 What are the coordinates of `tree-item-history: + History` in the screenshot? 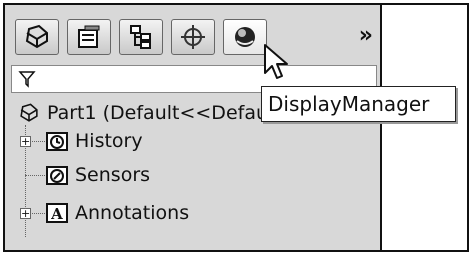 It's located at (119, 142).